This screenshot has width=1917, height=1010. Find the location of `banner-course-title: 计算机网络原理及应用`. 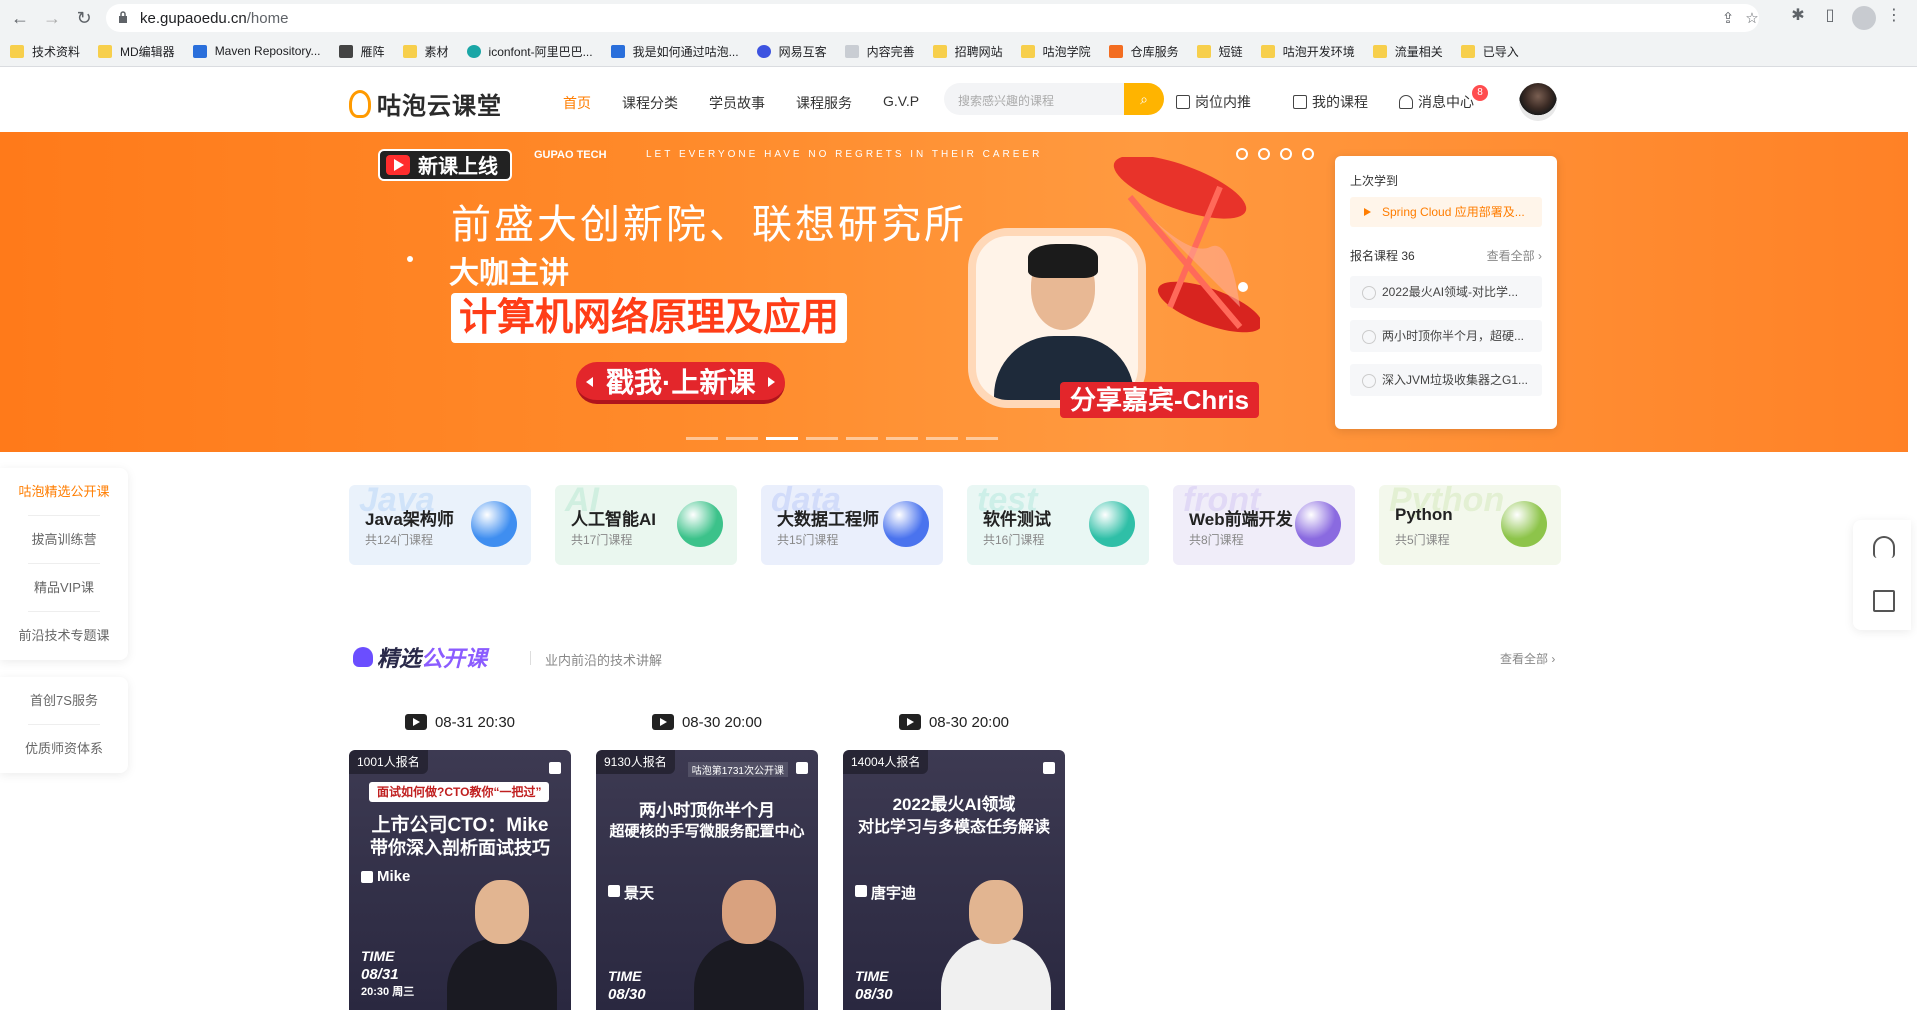

banner-course-title: 计算机网络原理及应用 is located at coordinates (649, 318).